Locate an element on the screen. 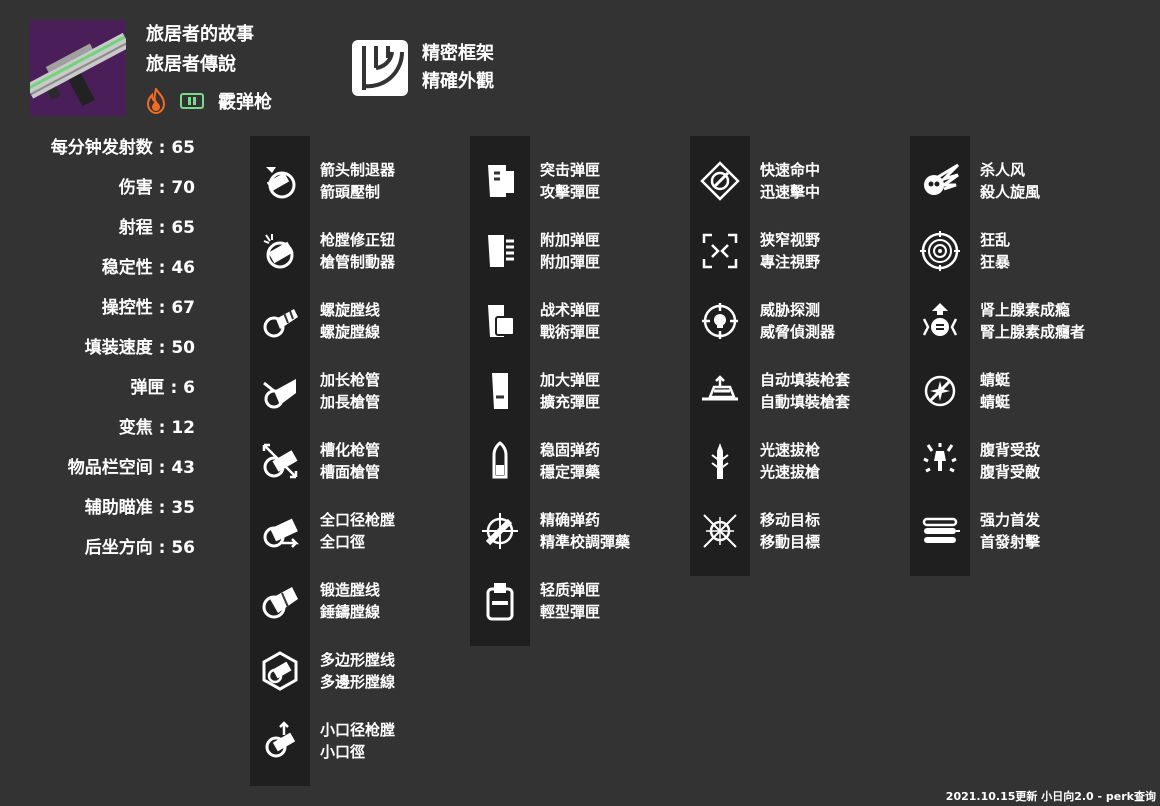  stat-zoom: 变焦 : 12 is located at coordinates (156, 428).